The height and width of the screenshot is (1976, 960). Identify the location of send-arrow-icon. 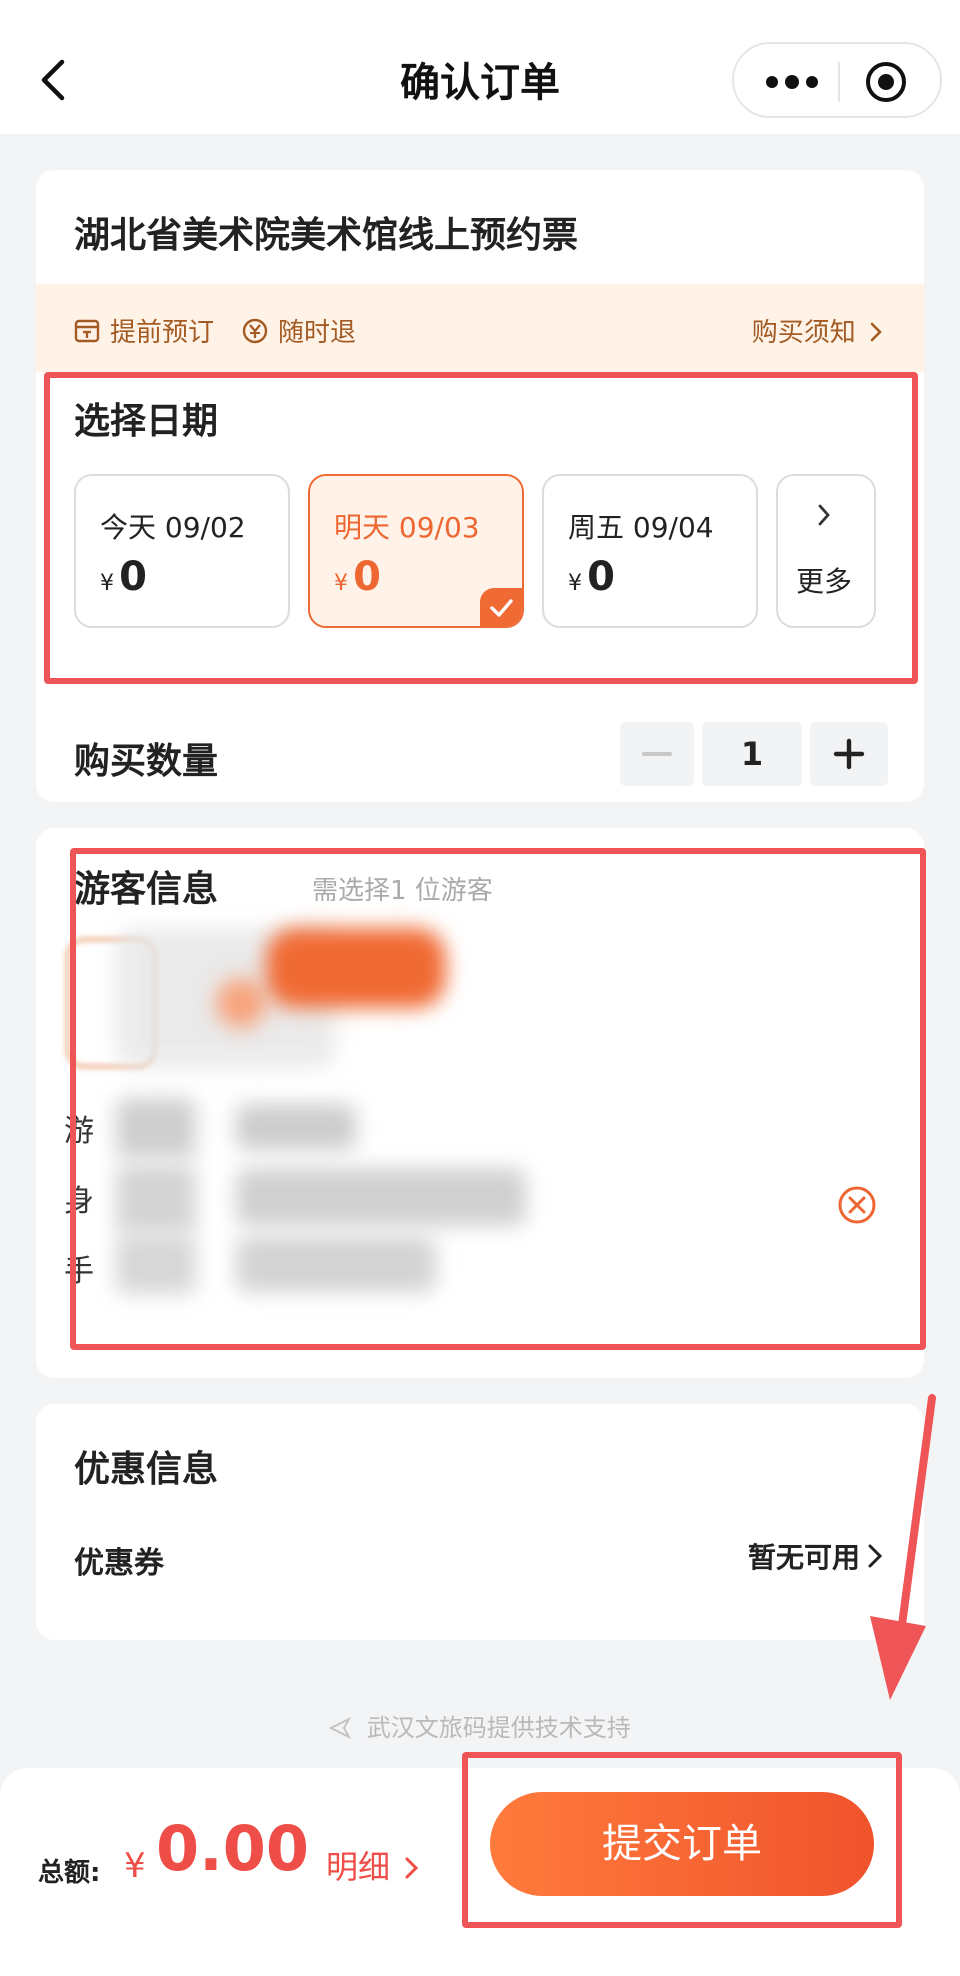
(340, 1728).